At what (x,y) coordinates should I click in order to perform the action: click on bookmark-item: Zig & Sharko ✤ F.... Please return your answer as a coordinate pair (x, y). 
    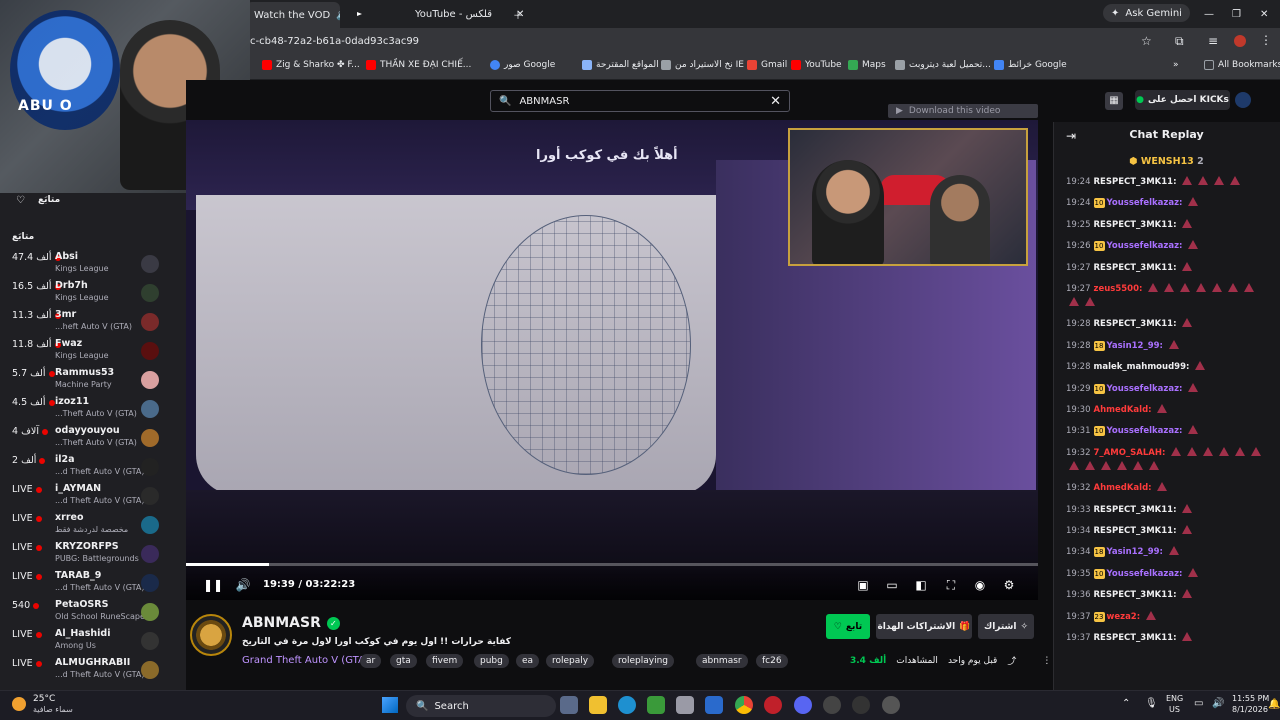
    Looking at the image, I should click on (311, 65).